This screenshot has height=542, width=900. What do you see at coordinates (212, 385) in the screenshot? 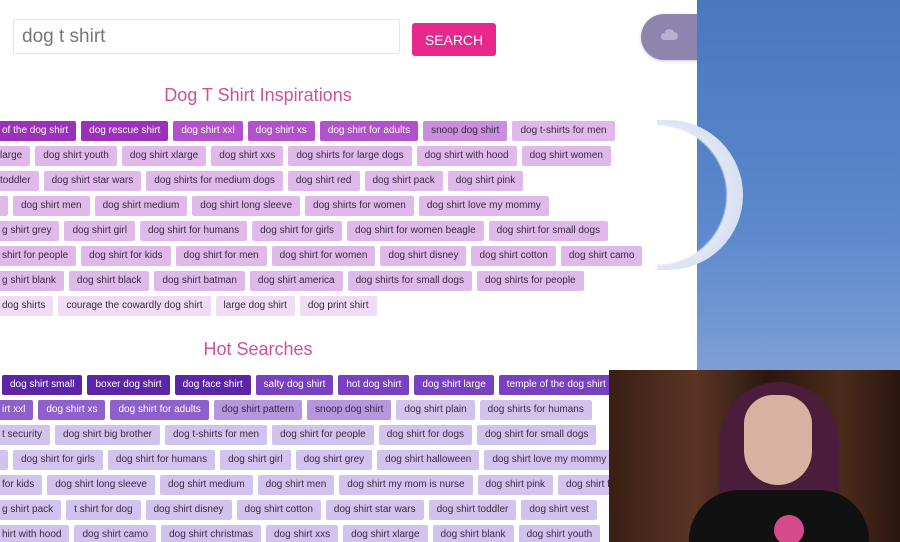
I see `tag-chip: dog face shirt` at bounding box center [212, 385].